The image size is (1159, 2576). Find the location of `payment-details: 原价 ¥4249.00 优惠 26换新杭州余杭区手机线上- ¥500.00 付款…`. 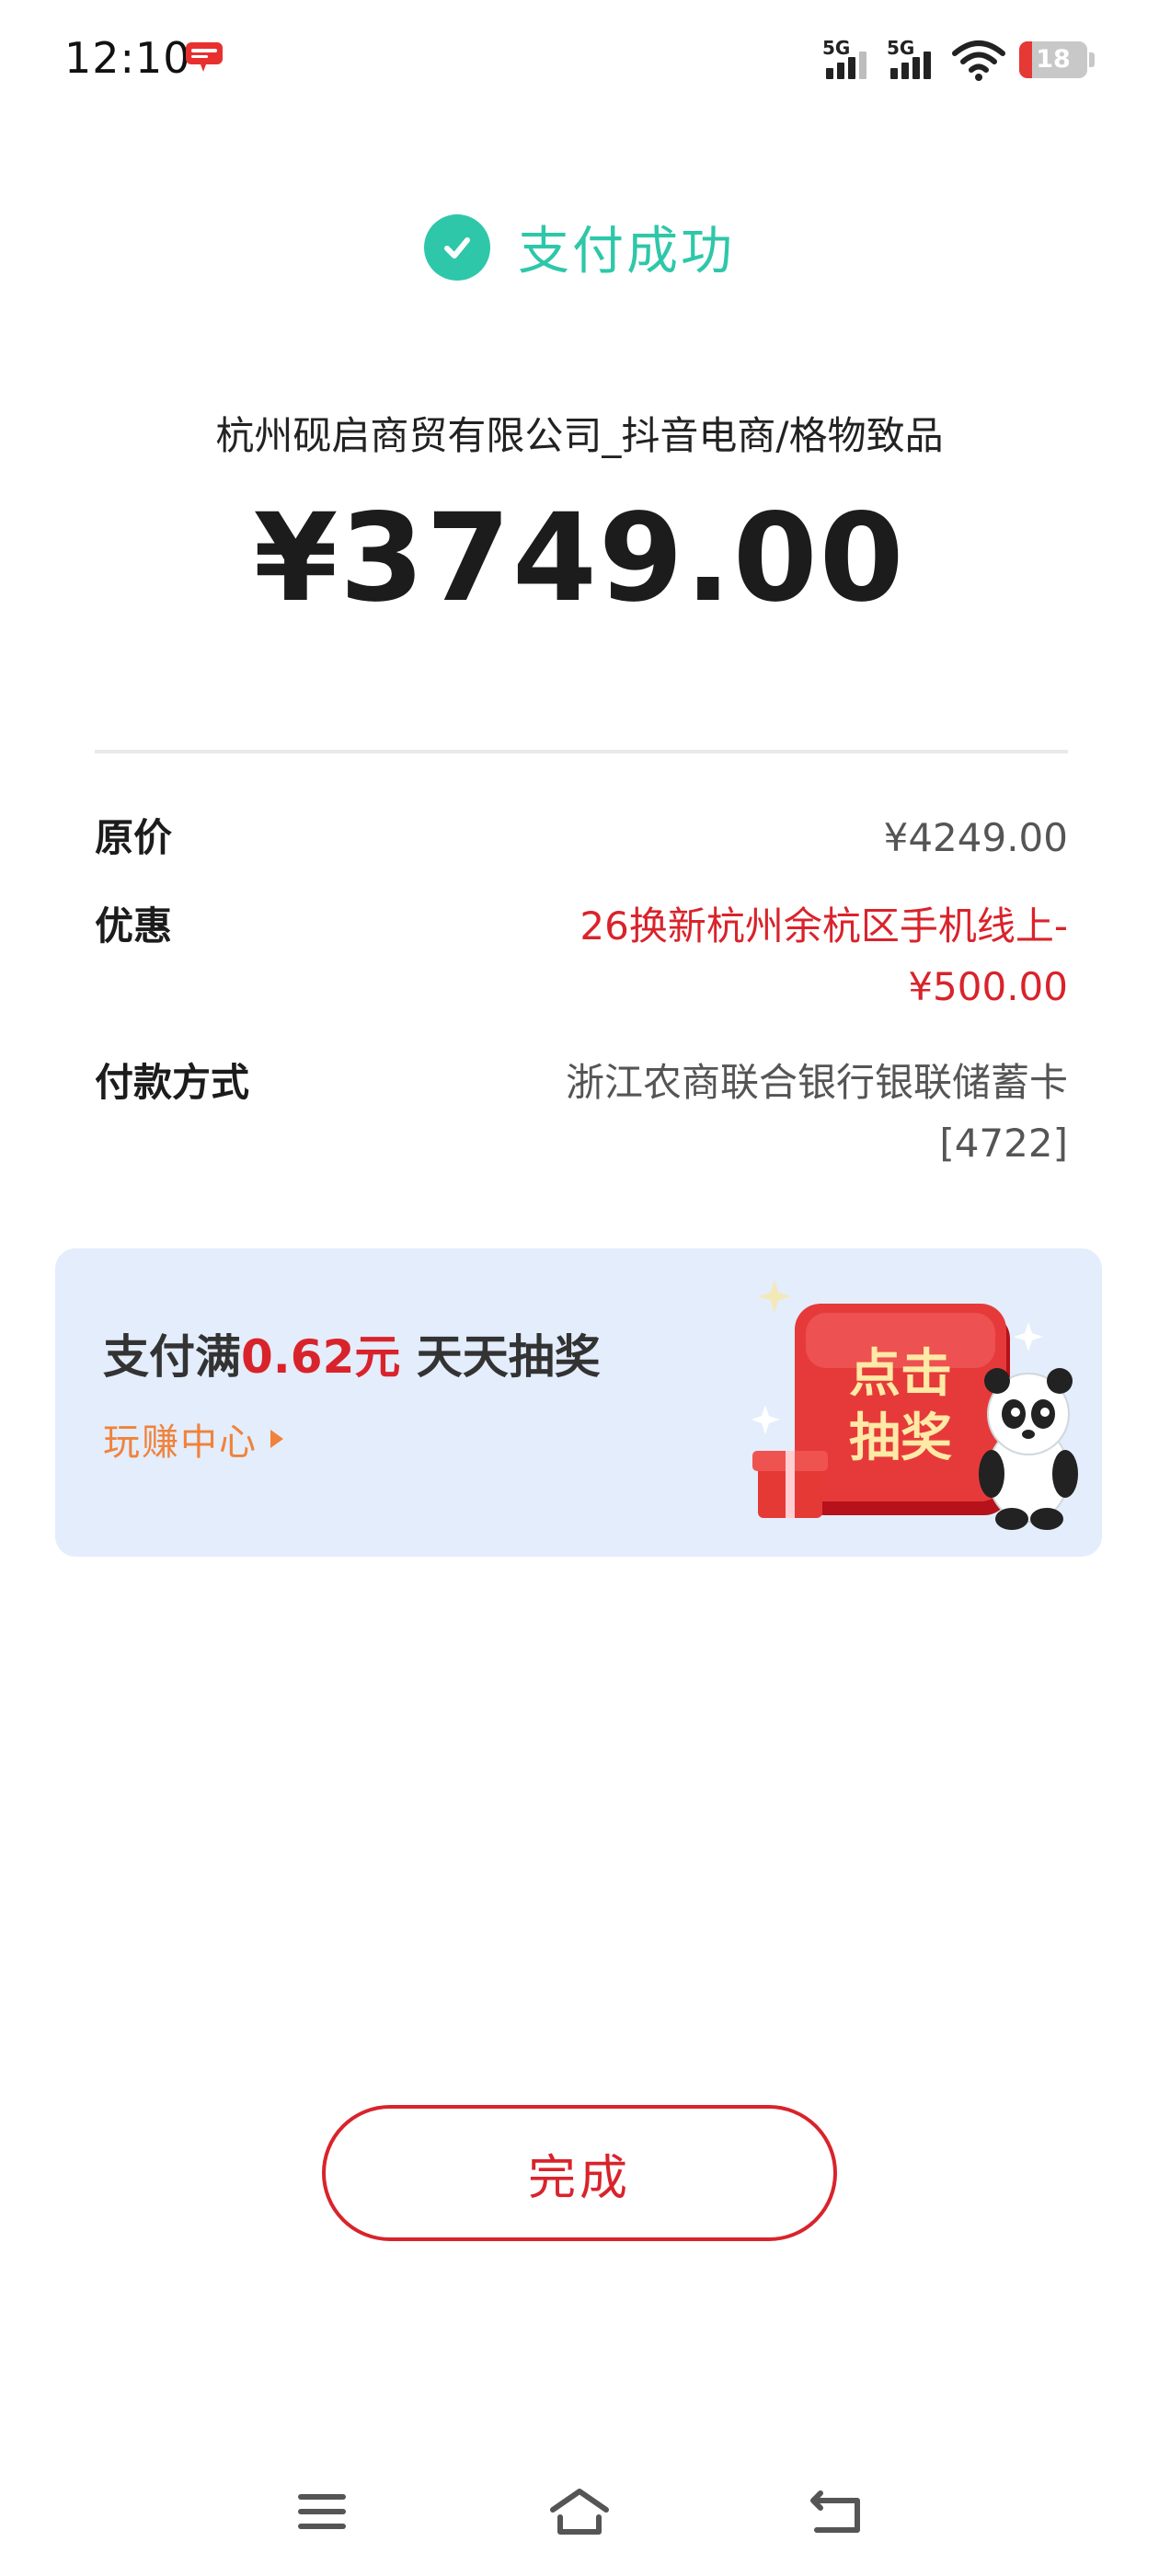

payment-details: 原价 ¥4249.00 优惠 26换新杭州余杭区手机线上- ¥500.00 付款… is located at coordinates (581, 1006).